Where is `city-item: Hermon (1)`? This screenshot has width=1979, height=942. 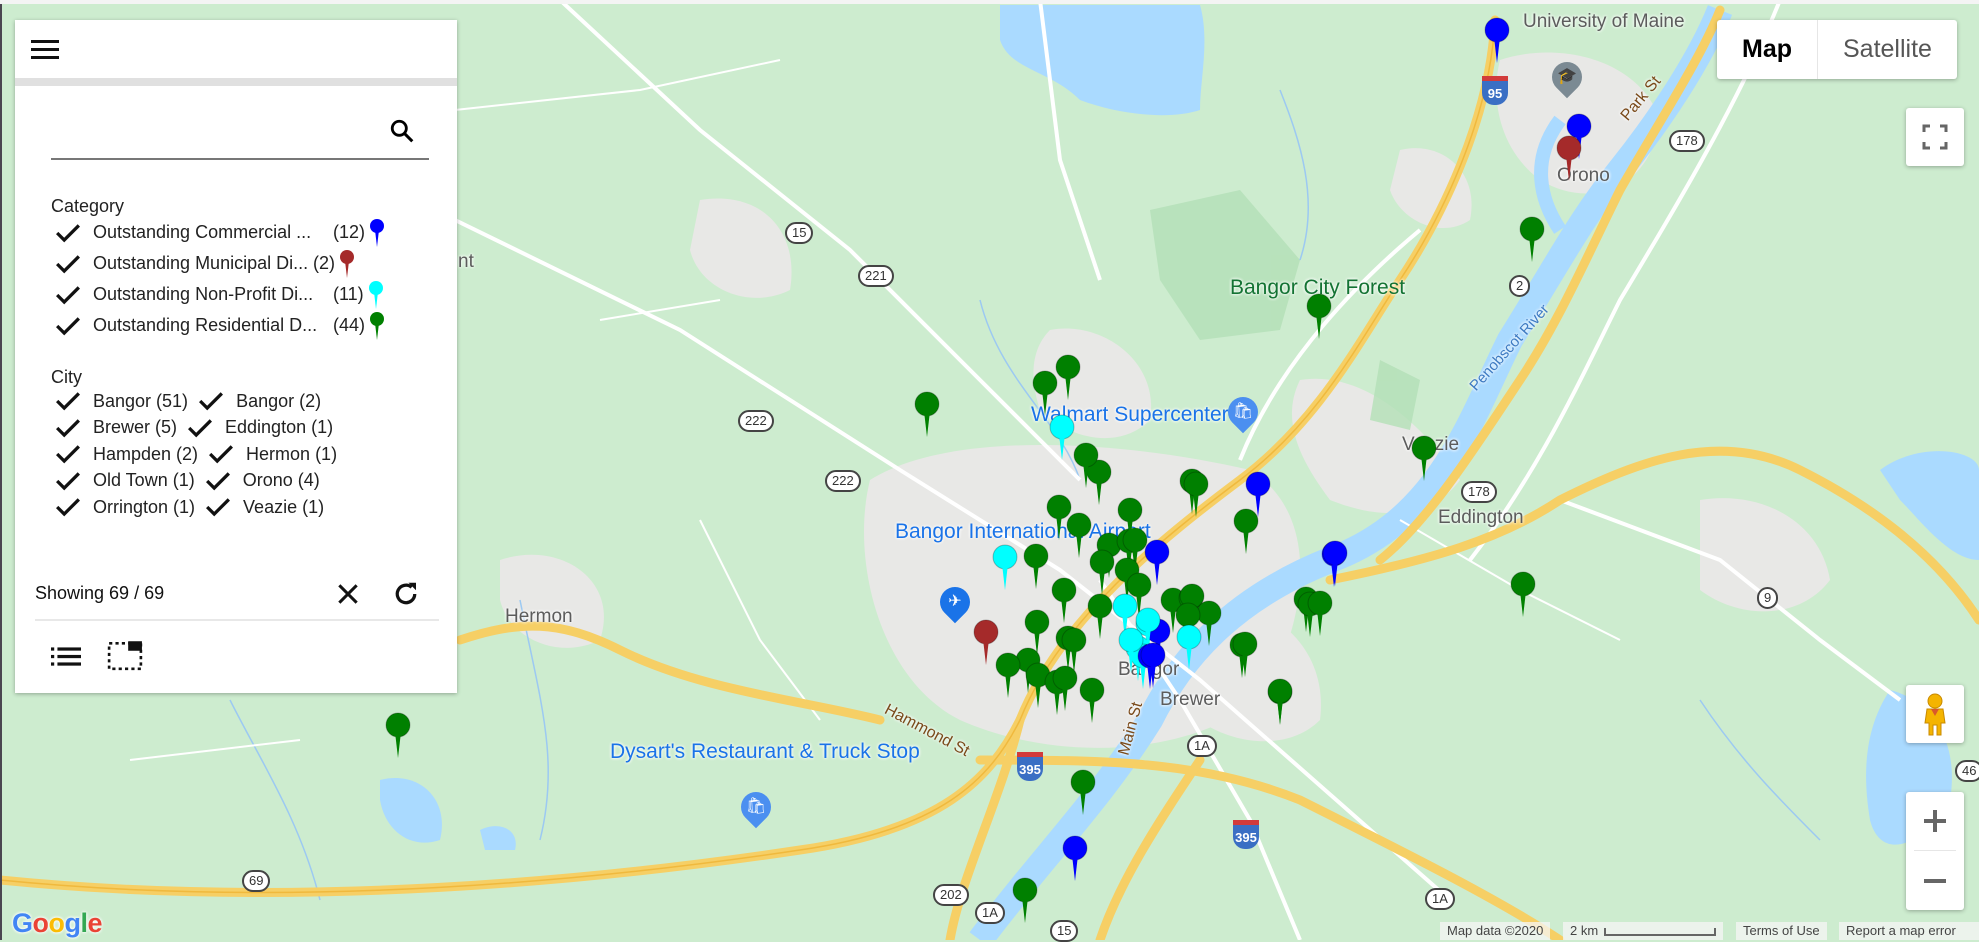
city-item: Hermon (1) is located at coordinates (272, 454).